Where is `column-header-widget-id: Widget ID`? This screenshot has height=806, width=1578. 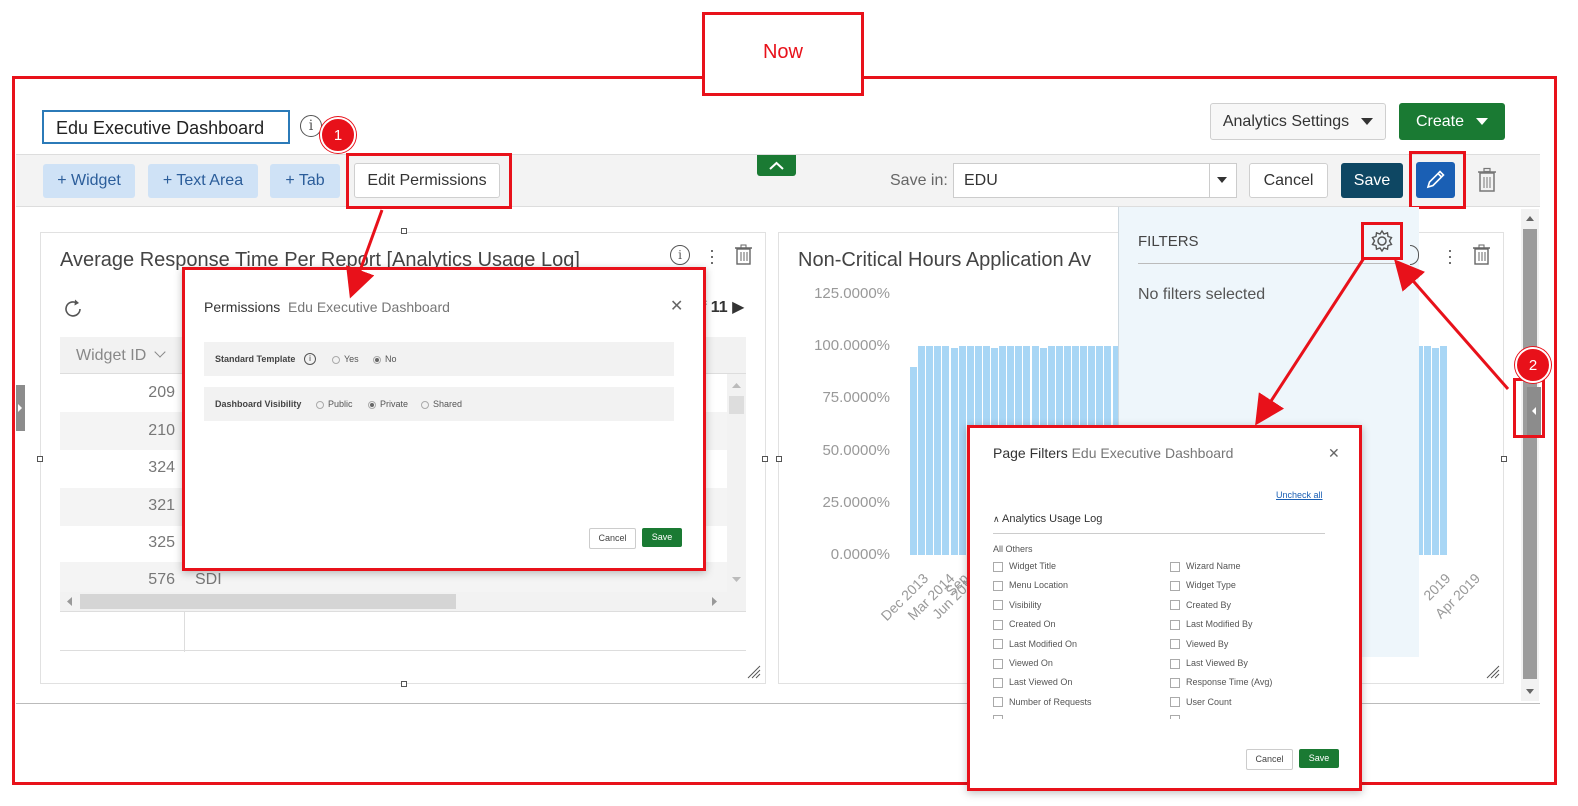 column-header-widget-id: Widget ID is located at coordinates (121, 355).